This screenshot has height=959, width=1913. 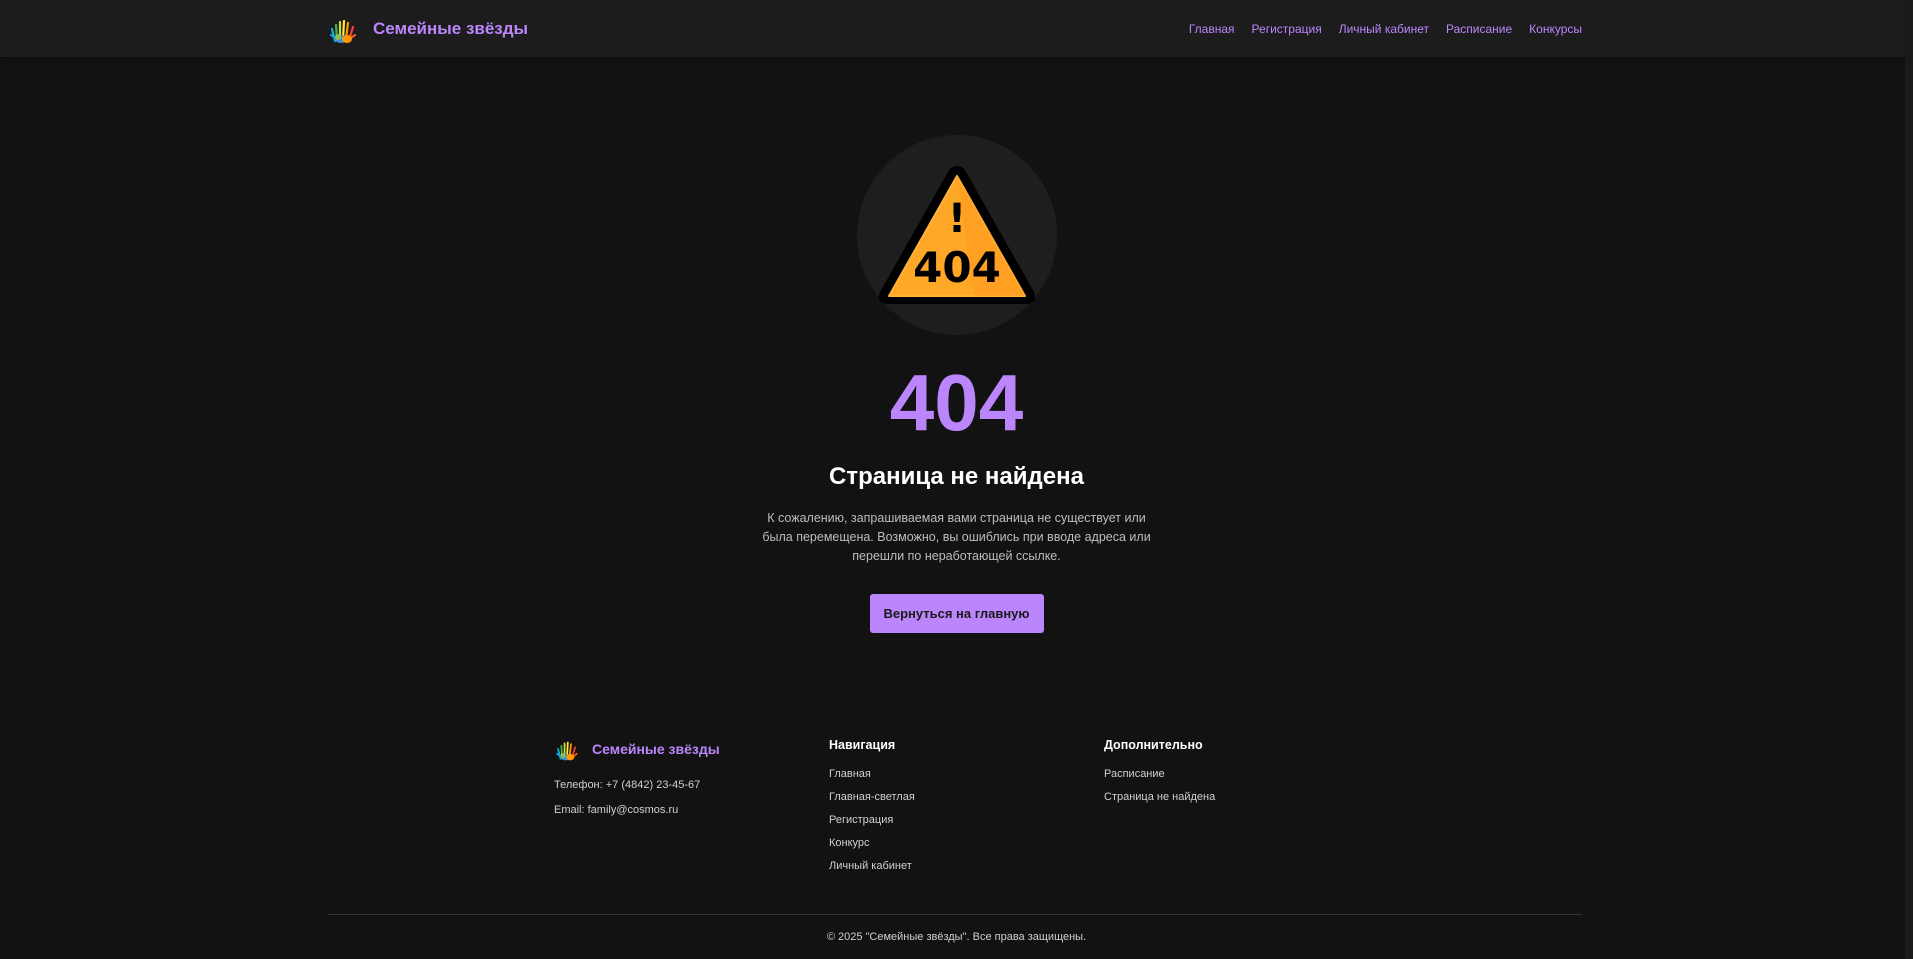 What do you see at coordinates (1909, 479) in the screenshot?
I see `scrollbar-track` at bounding box center [1909, 479].